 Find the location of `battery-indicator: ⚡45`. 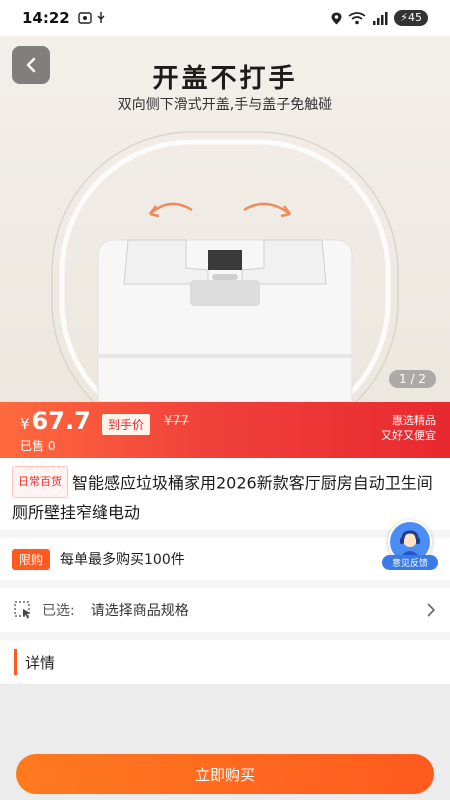

battery-indicator: ⚡45 is located at coordinates (411, 18).